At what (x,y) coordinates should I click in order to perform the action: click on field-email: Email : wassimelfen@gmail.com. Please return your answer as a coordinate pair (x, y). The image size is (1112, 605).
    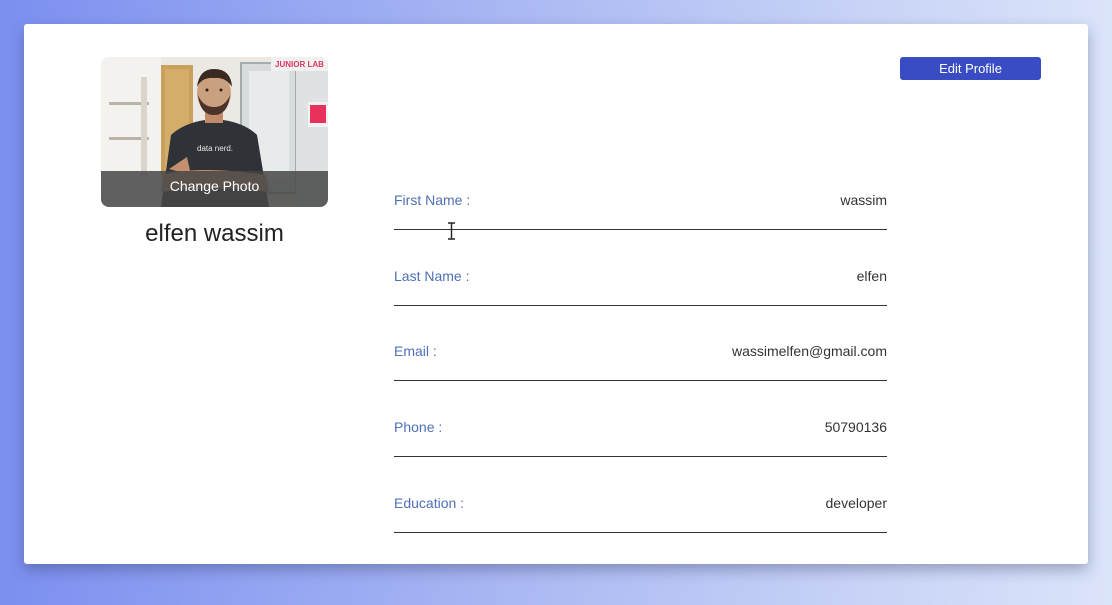
    Looking at the image, I should click on (640, 381).